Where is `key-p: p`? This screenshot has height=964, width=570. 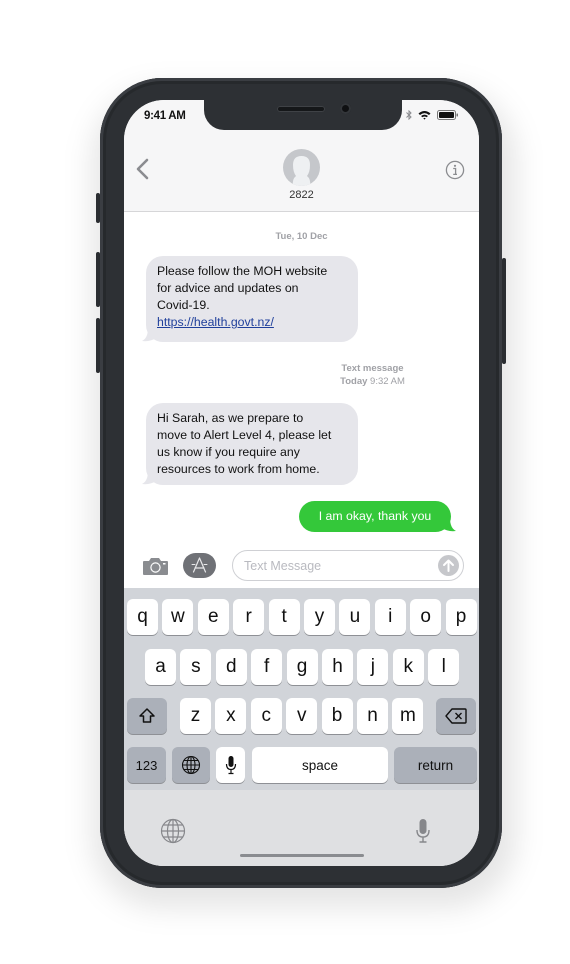 key-p: p is located at coordinates (461, 617).